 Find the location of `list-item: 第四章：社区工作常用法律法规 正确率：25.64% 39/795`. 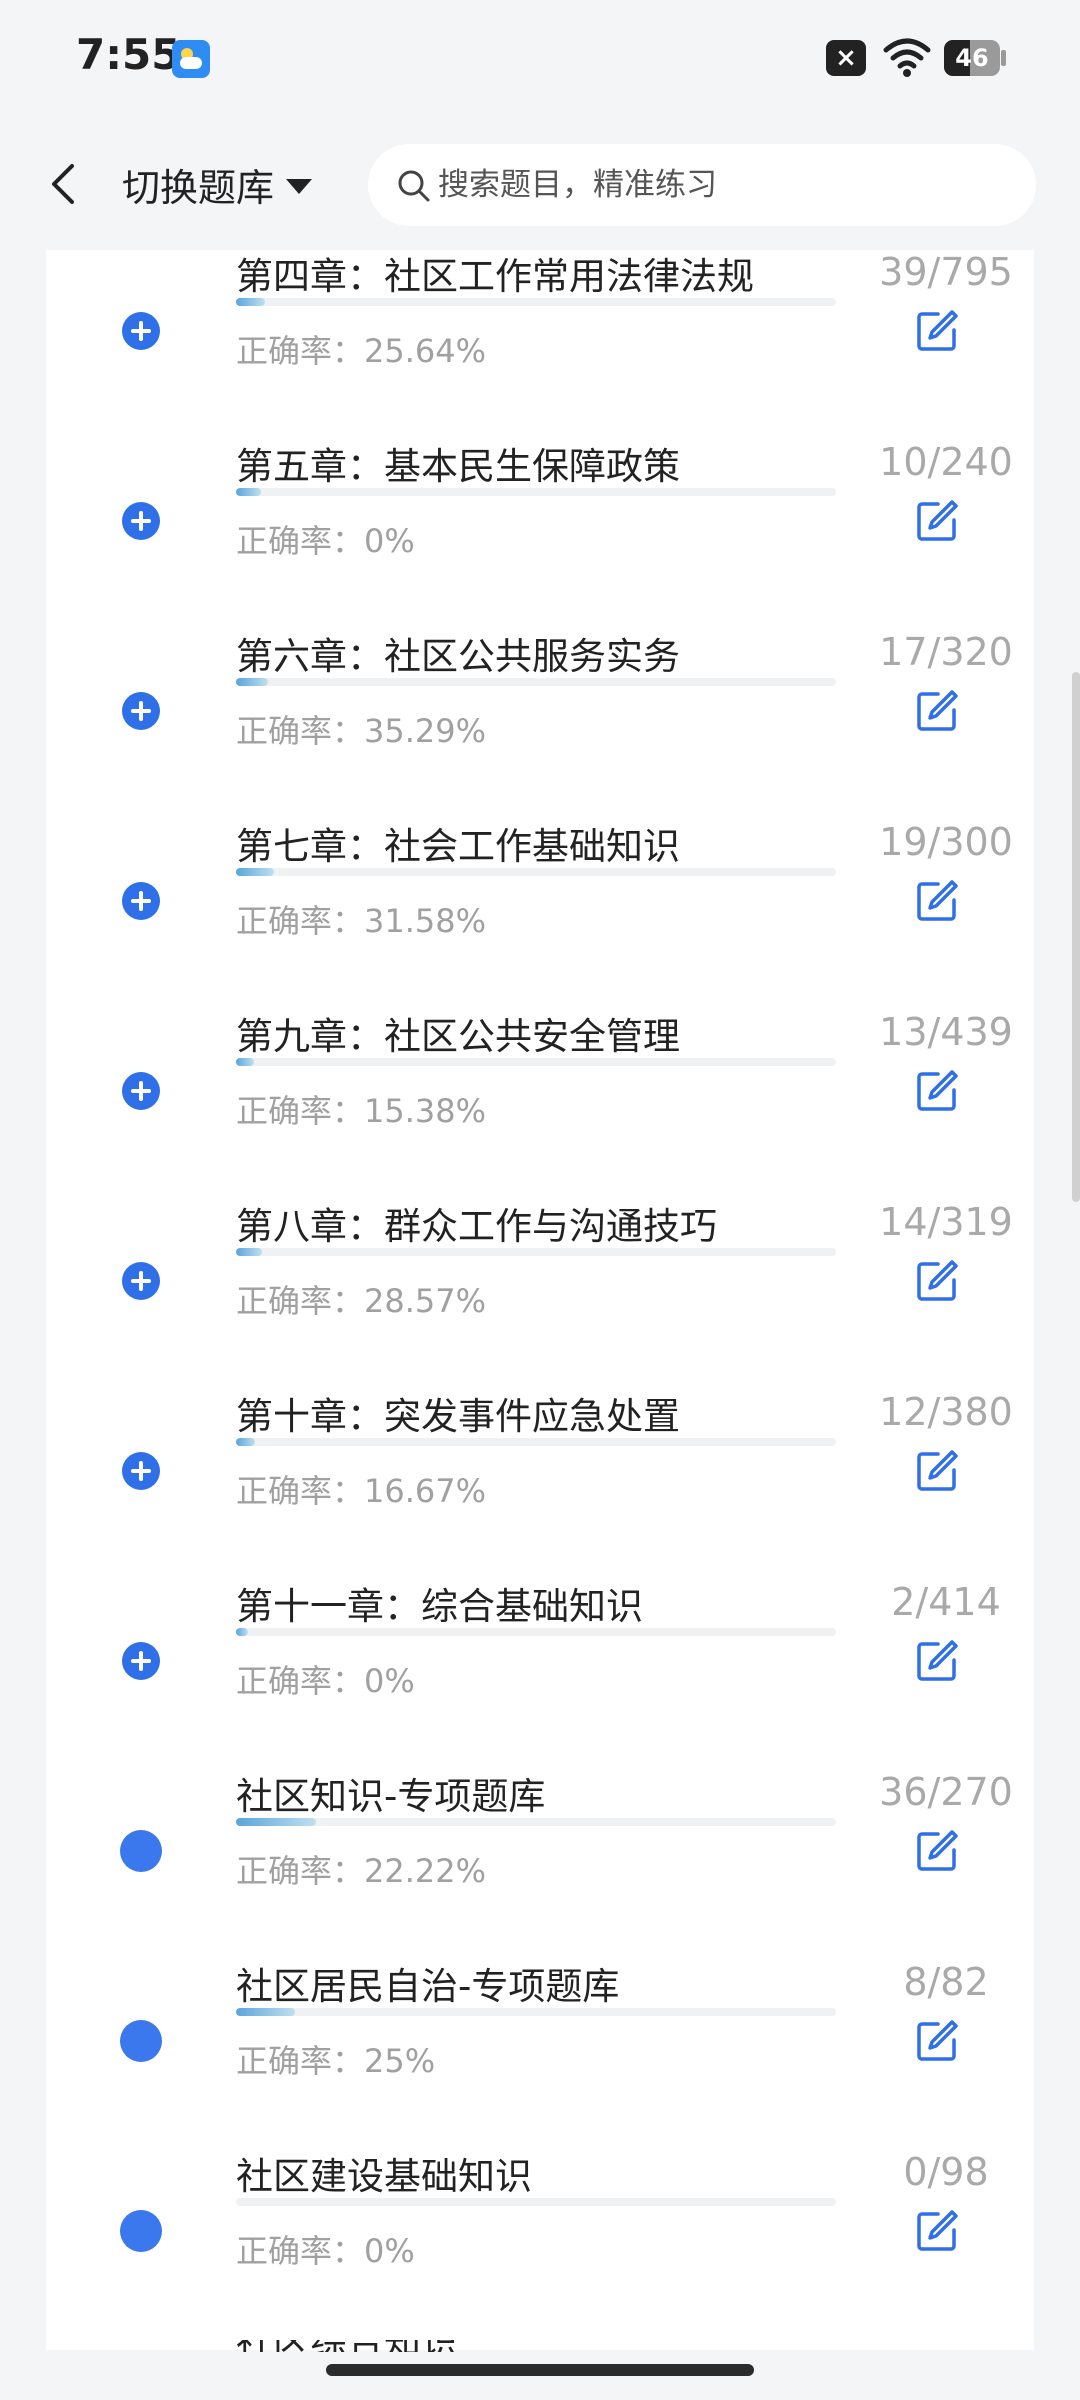

list-item: 第四章：社区工作常用法律法规 正确率：25.64% 39/795 is located at coordinates (540, 325).